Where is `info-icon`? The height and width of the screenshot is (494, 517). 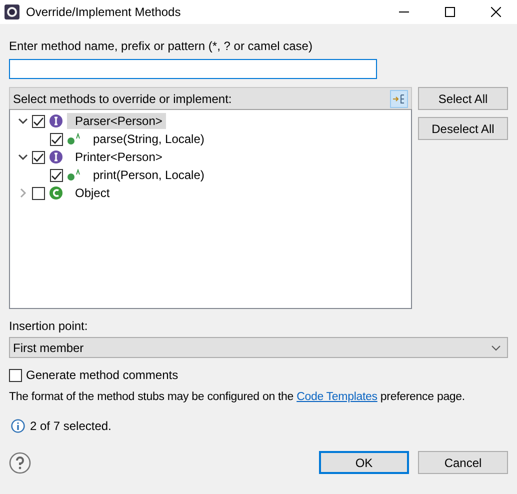
info-icon is located at coordinates (18, 426).